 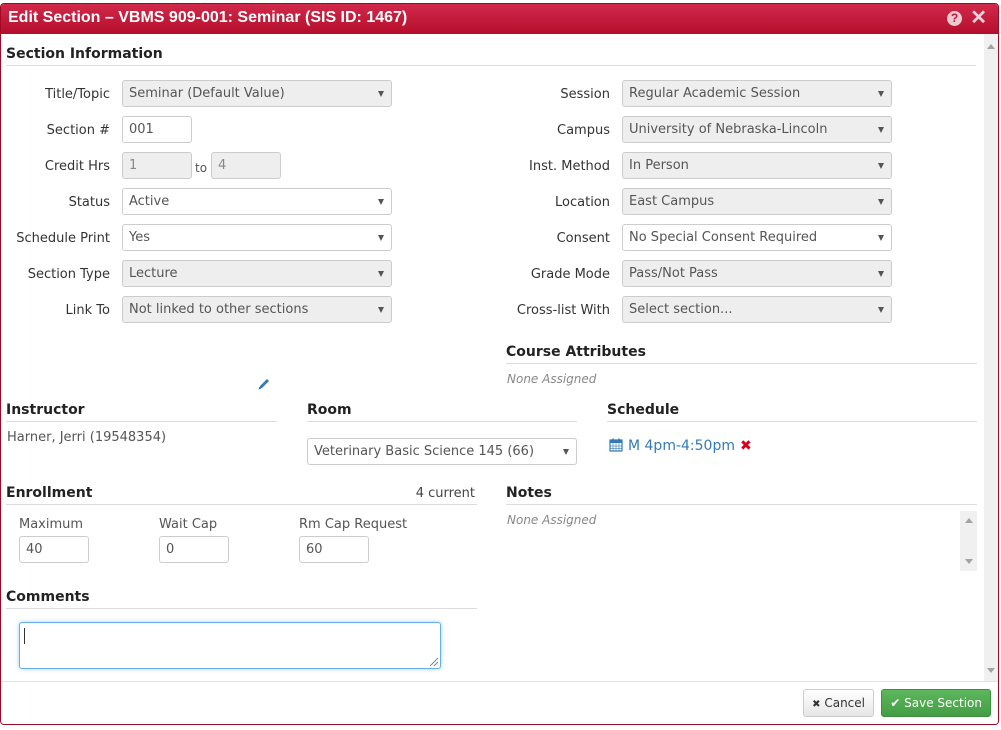 I want to click on notes-heading: Notes, so click(x=741, y=495).